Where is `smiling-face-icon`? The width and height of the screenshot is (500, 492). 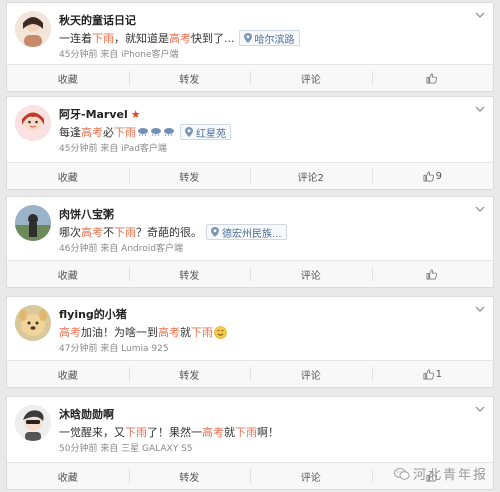 smiling-face-icon is located at coordinates (220, 332).